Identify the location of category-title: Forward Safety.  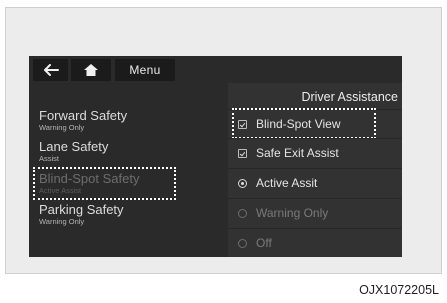
(83, 115).